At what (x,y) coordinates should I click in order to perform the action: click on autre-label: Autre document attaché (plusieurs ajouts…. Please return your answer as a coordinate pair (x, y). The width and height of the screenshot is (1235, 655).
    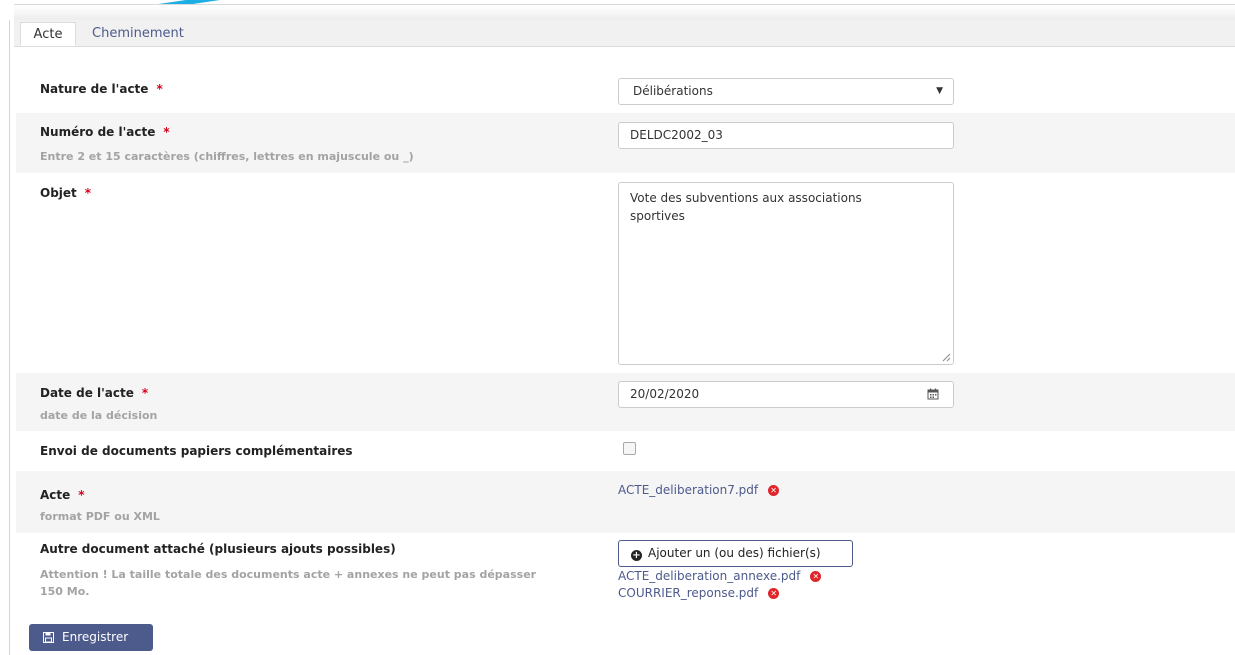
    Looking at the image, I should click on (218, 549).